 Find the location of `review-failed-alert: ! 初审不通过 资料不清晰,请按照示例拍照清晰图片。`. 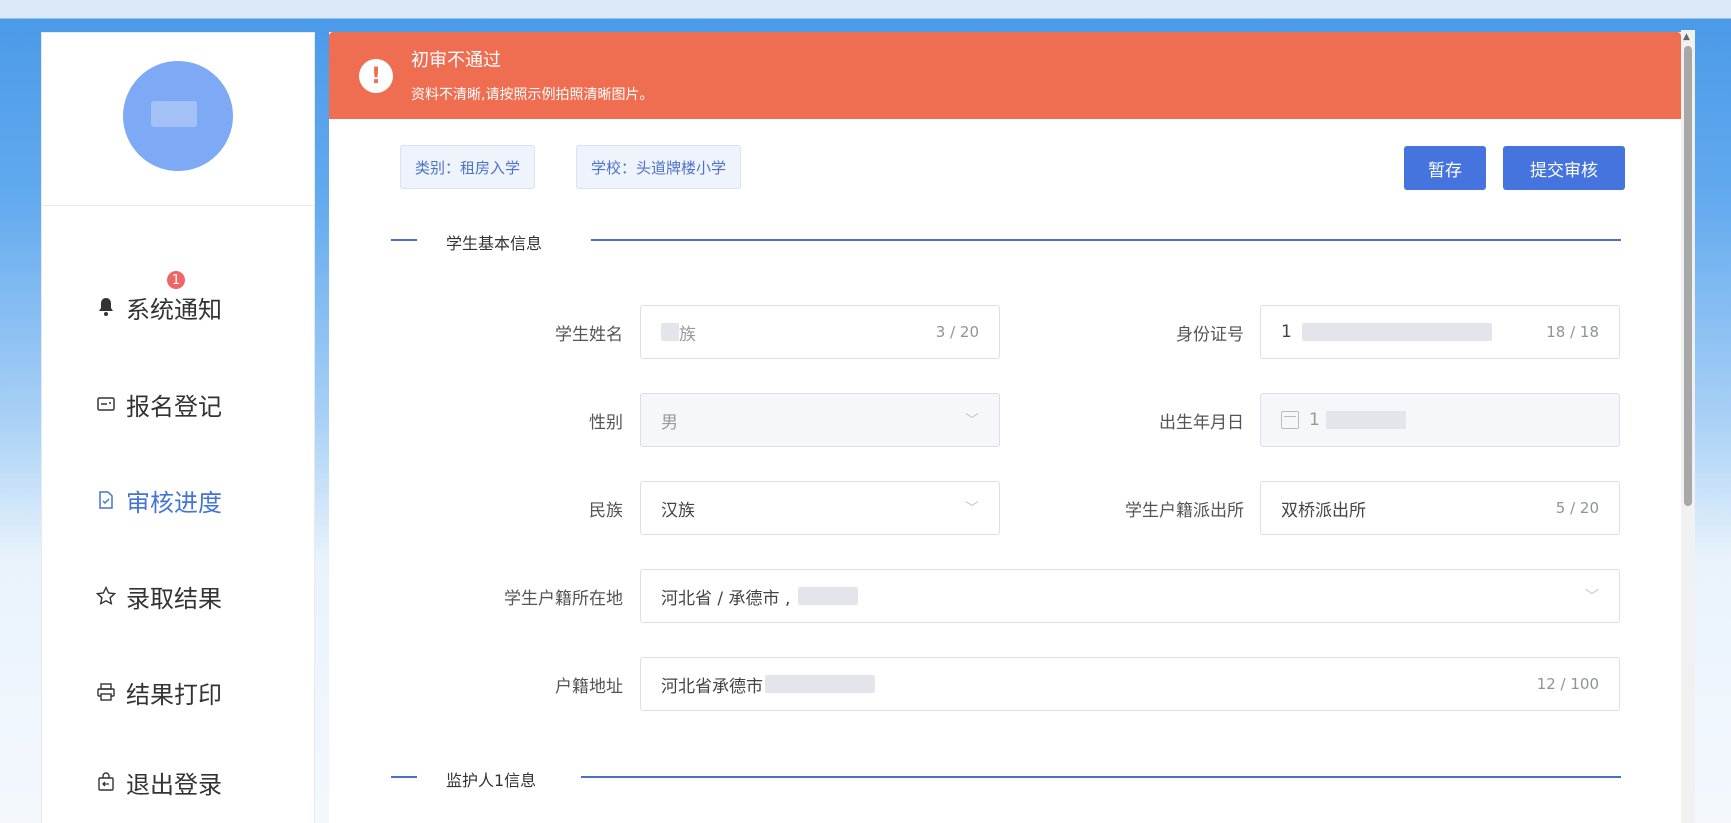

review-failed-alert: ! 初审不通过 资料不清晰,请按照示例拍照清晰图片。 is located at coordinates (1005, 75).